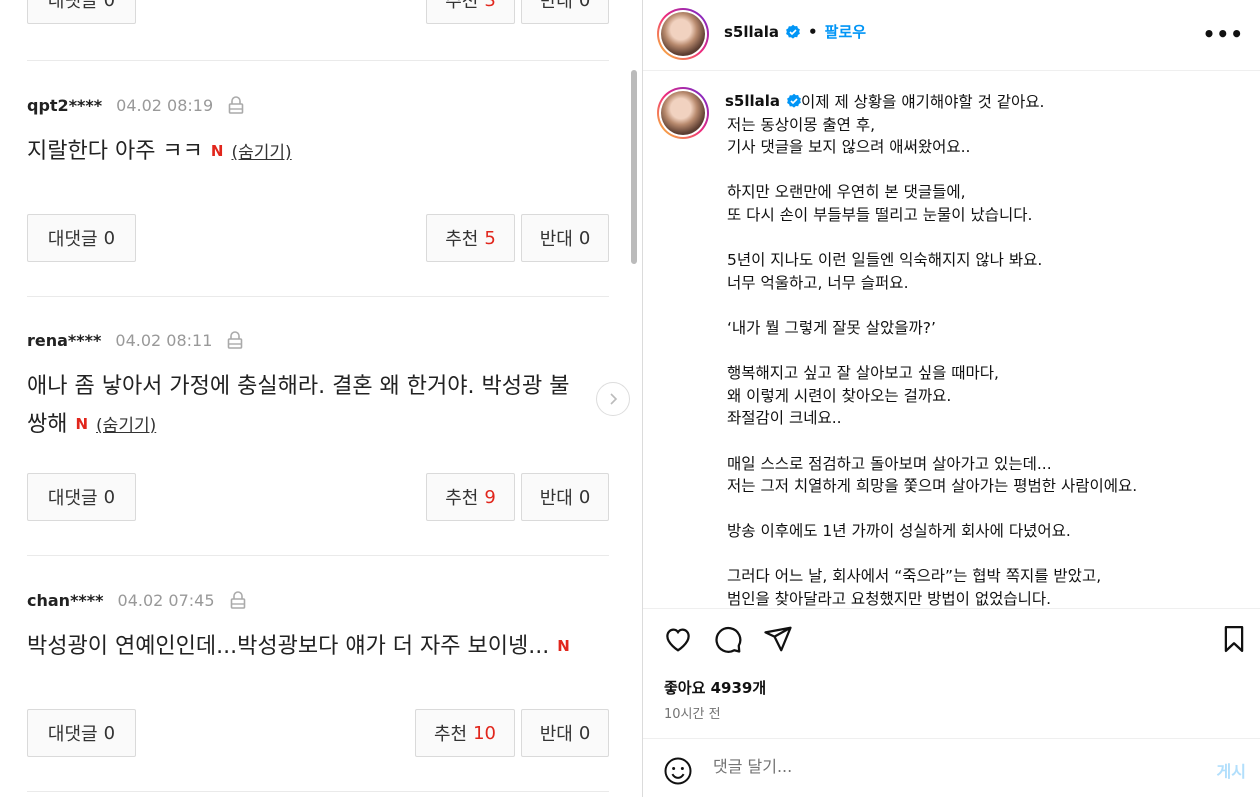  Describe the element at coordinates (65, 600) in the screenshot. I see `comment-username: chan****` at that location.